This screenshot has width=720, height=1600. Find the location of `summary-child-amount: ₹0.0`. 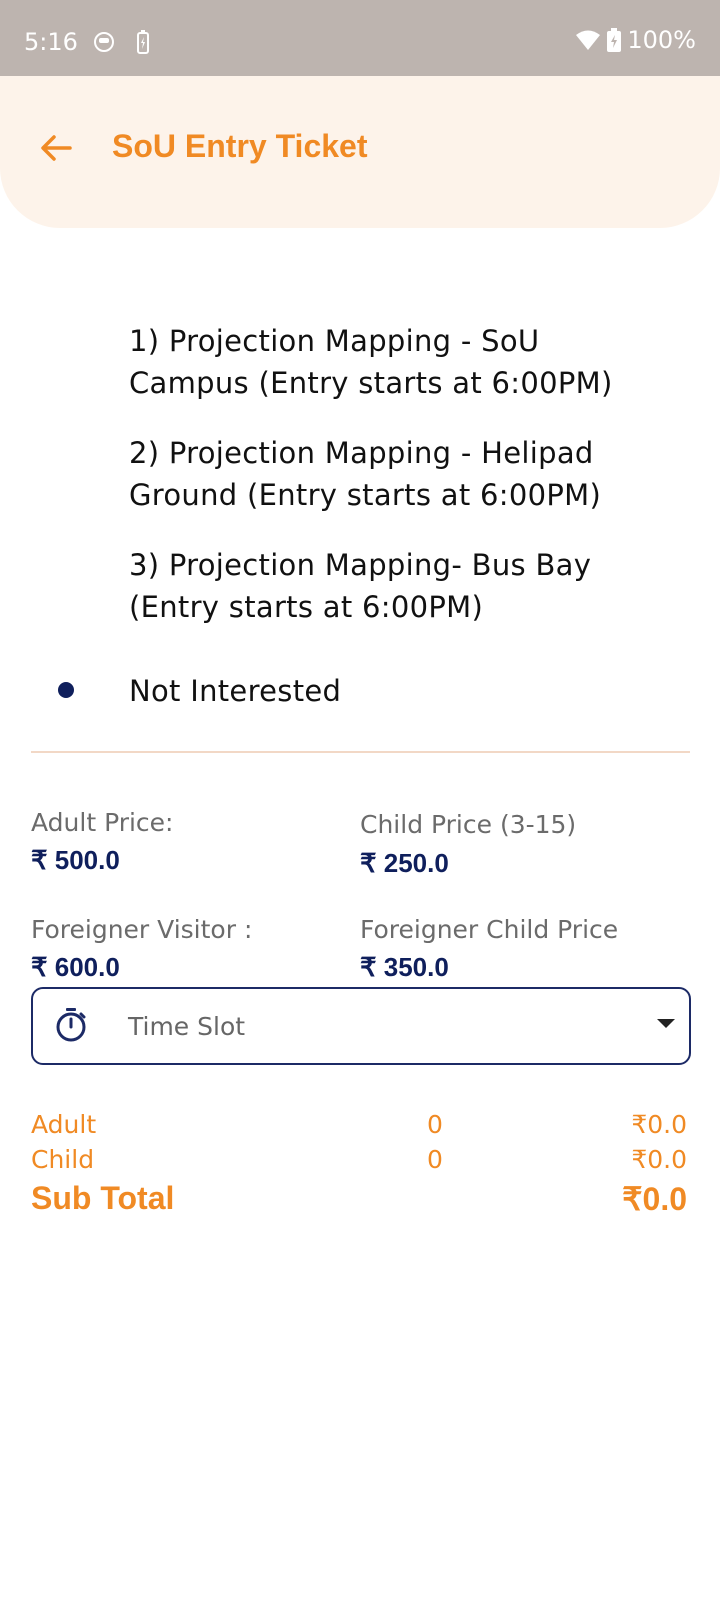

summary-child-amount: ₹0.0 is located at coordinates (659, 1159).